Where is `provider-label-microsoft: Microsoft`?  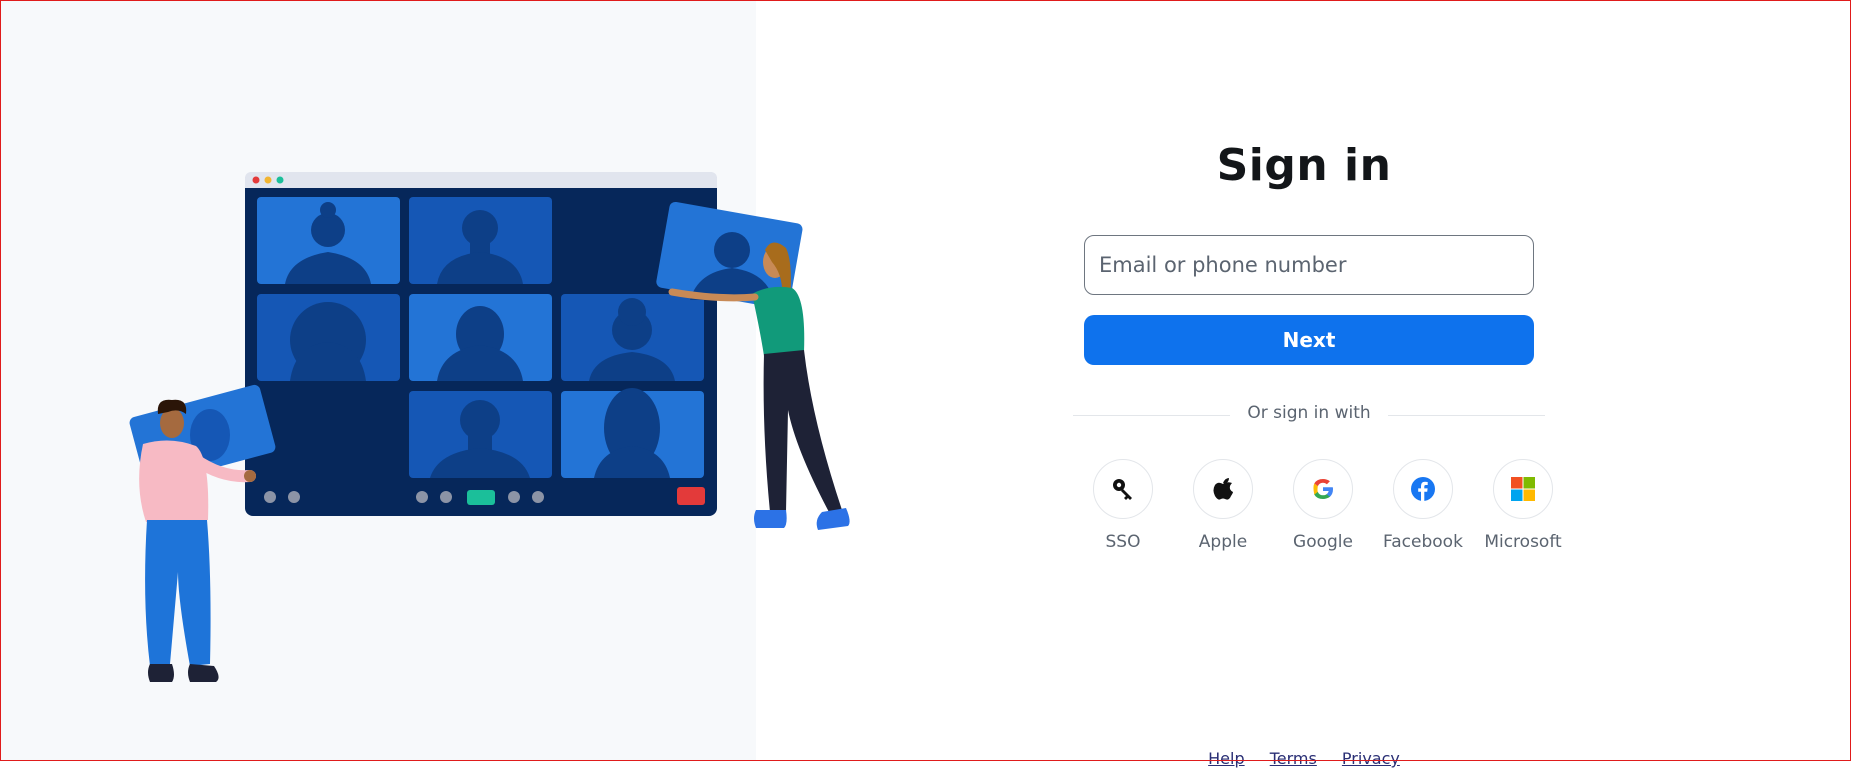
provider-label-microsoft: Microsoft is located at coordinates (1523, 542).